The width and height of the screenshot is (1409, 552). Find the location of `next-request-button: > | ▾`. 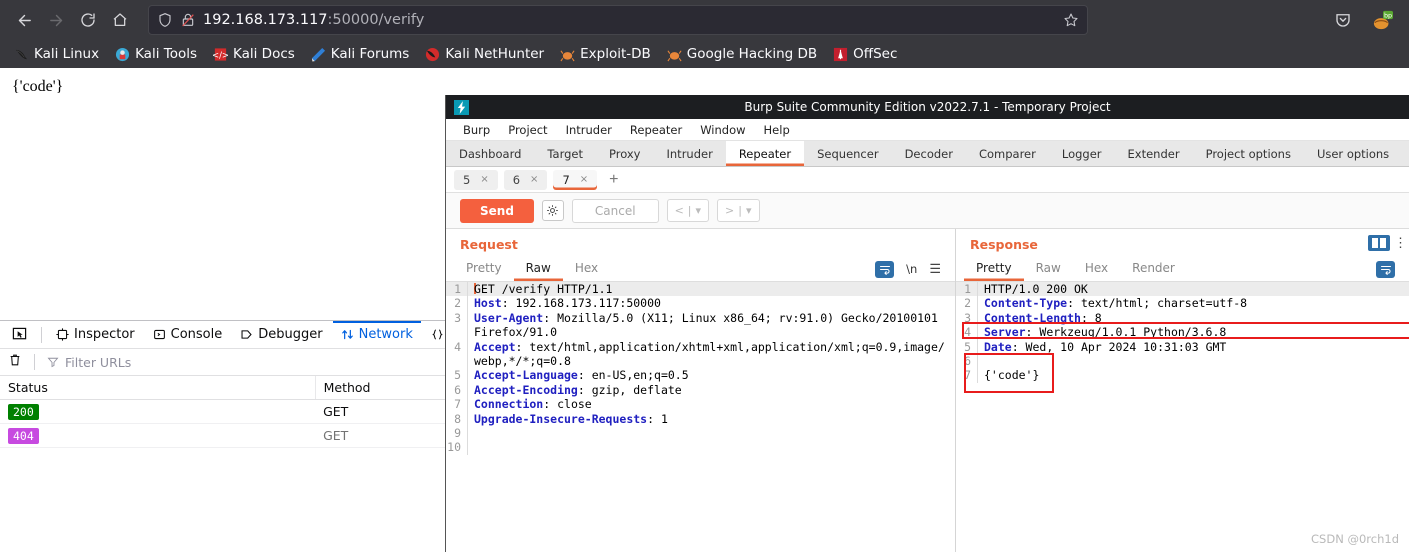

next-request-button: > | ▾ is located at coordinates (738, 210).